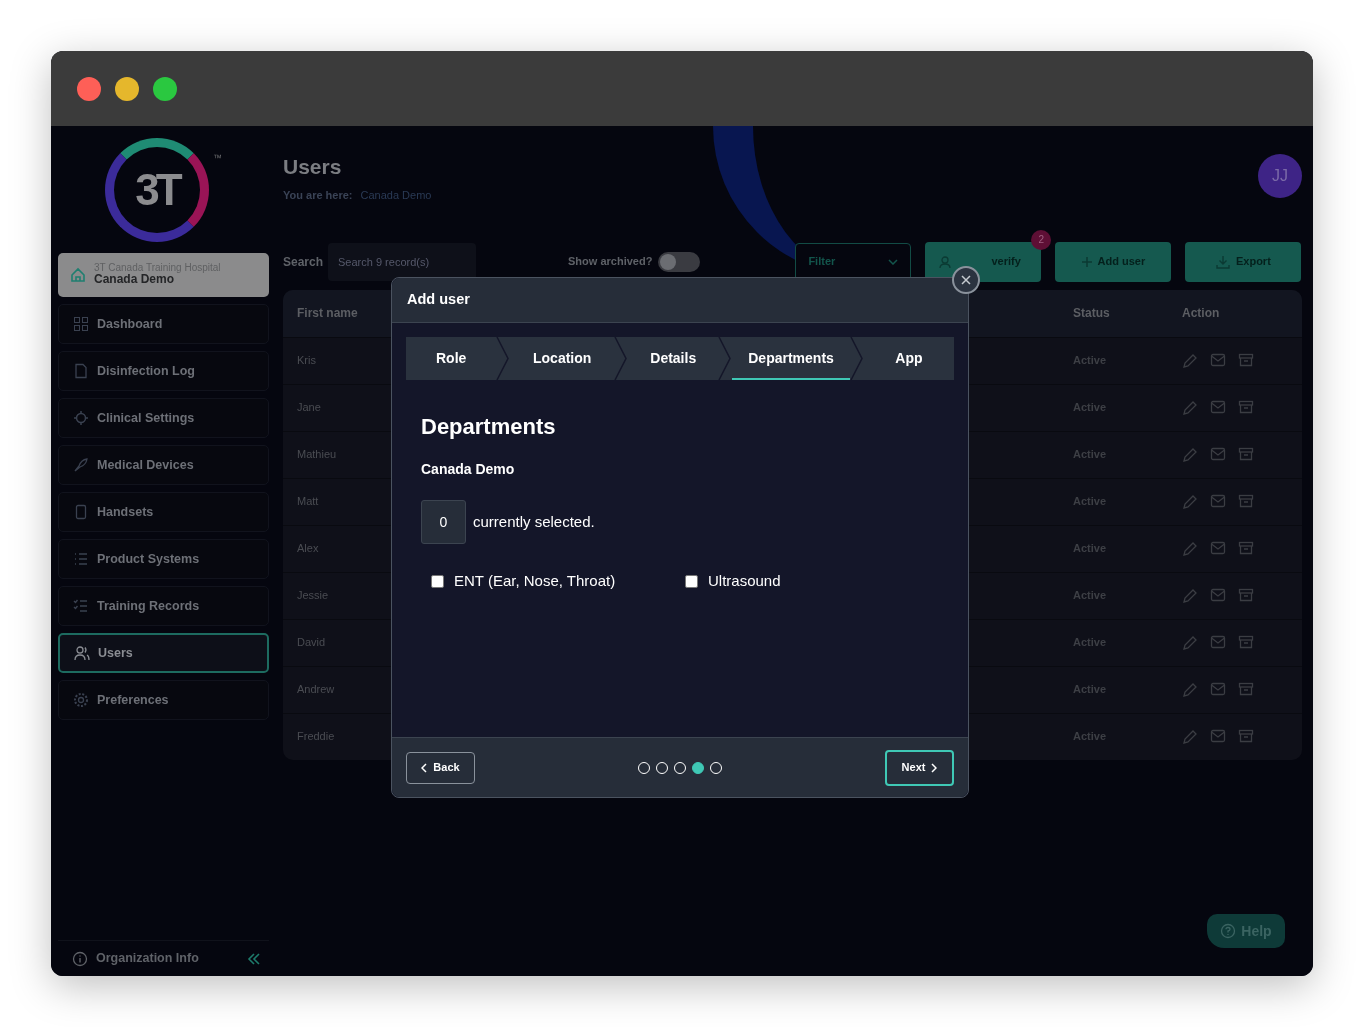  I want to click on organization-info-link: Organization Info, so click(147, 958).